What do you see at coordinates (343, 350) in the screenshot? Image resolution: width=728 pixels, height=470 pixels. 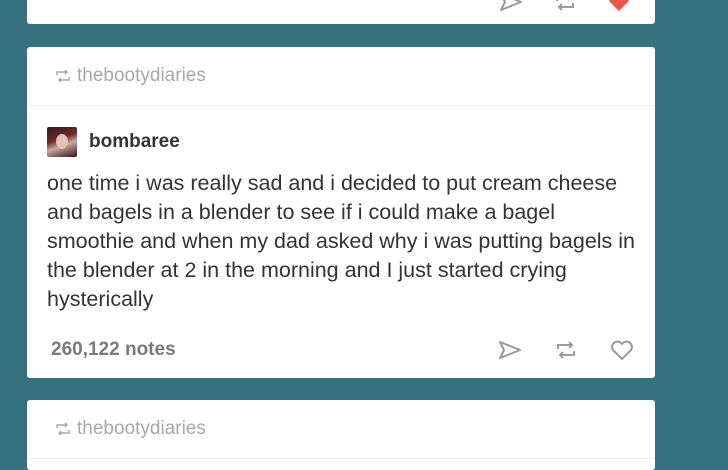 I see `post-footer: 260,122 notes` at bounding box center [343, 350].